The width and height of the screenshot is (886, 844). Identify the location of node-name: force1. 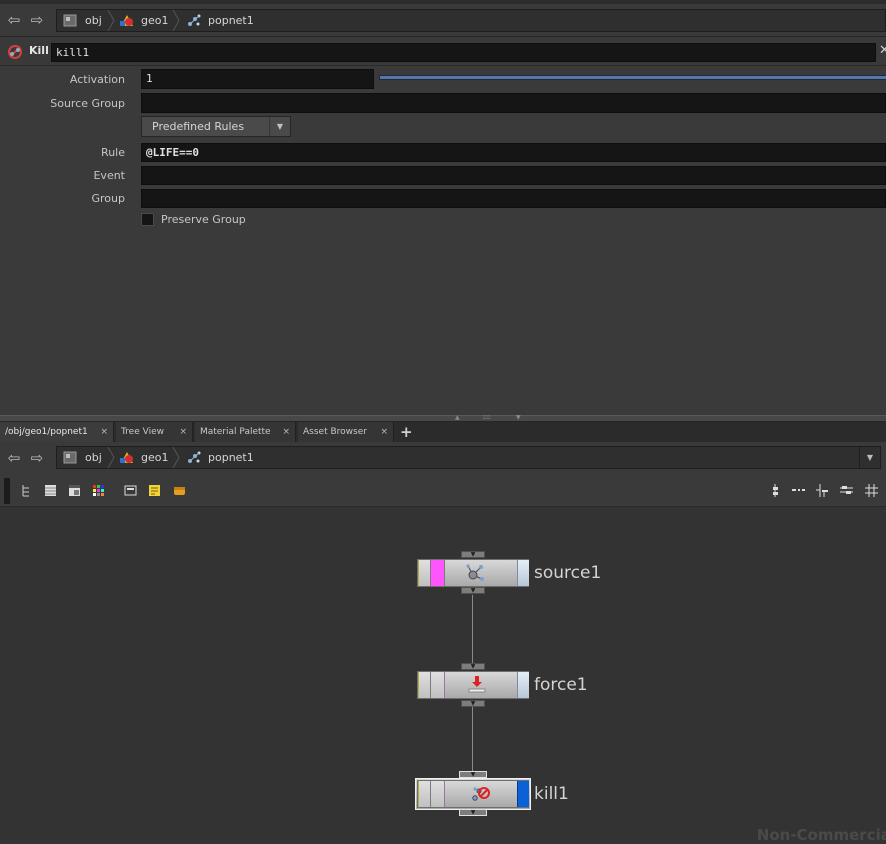
(561, 685).